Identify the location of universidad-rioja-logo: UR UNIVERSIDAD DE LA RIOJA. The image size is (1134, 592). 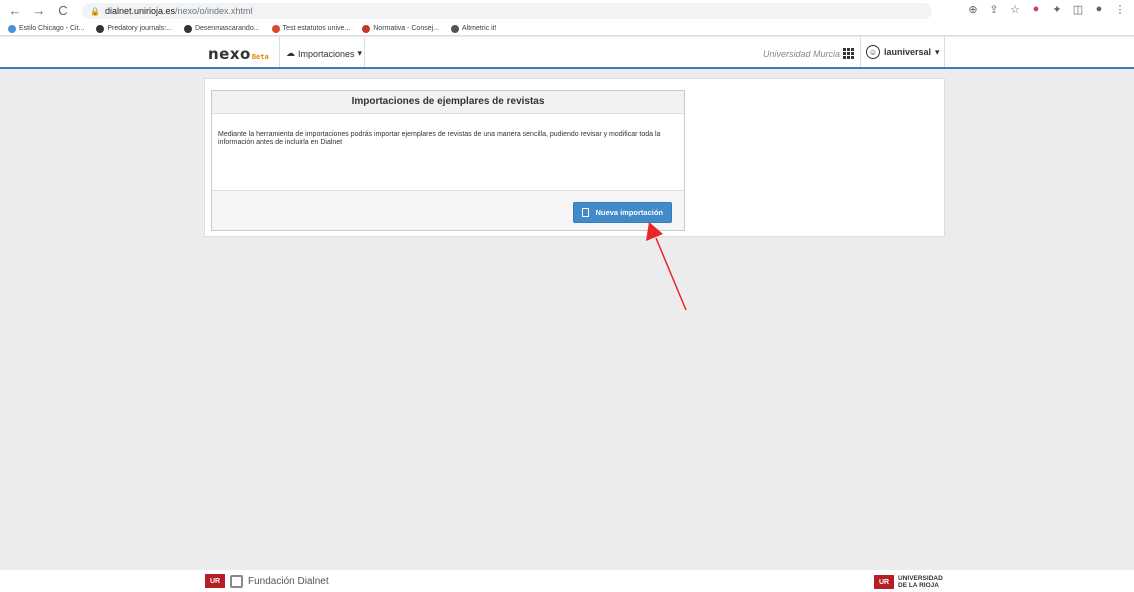
(908, 582).